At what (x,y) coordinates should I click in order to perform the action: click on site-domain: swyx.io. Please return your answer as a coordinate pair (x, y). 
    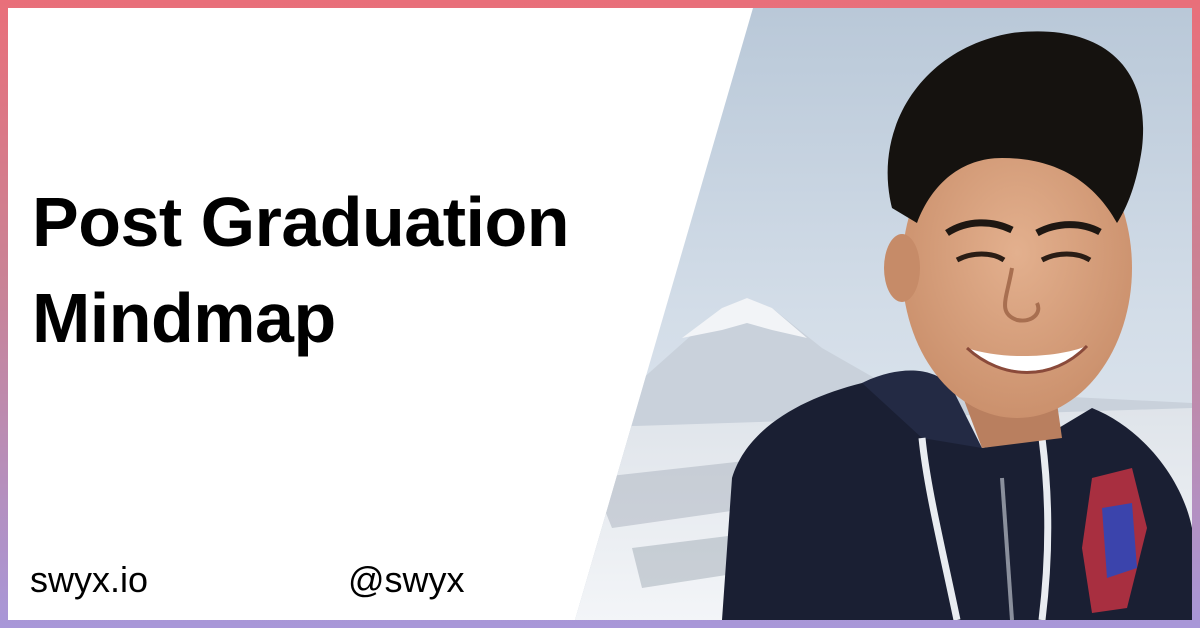
    Looking at the image, I should click on (89, 579).